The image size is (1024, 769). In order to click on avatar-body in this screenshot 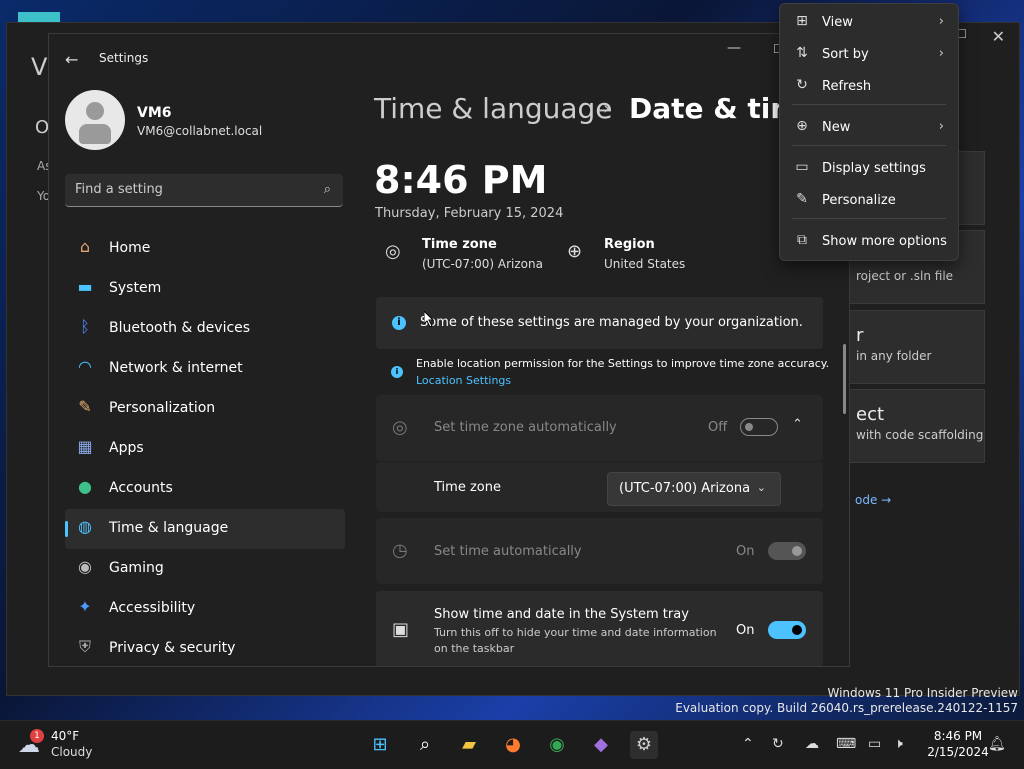, I will do `click(95, 134)`.